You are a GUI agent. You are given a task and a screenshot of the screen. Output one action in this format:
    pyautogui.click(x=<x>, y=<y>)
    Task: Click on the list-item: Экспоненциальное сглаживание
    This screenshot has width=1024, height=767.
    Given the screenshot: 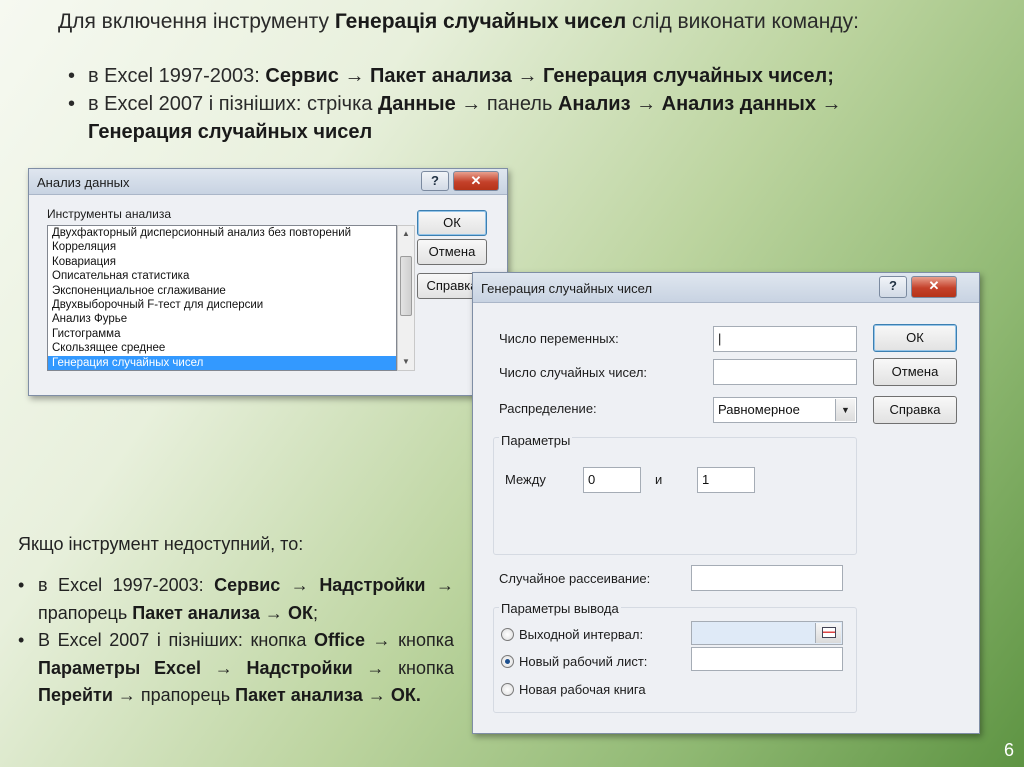 What is the action you would take?
    pyautogui.click(x=222, y=291)
    